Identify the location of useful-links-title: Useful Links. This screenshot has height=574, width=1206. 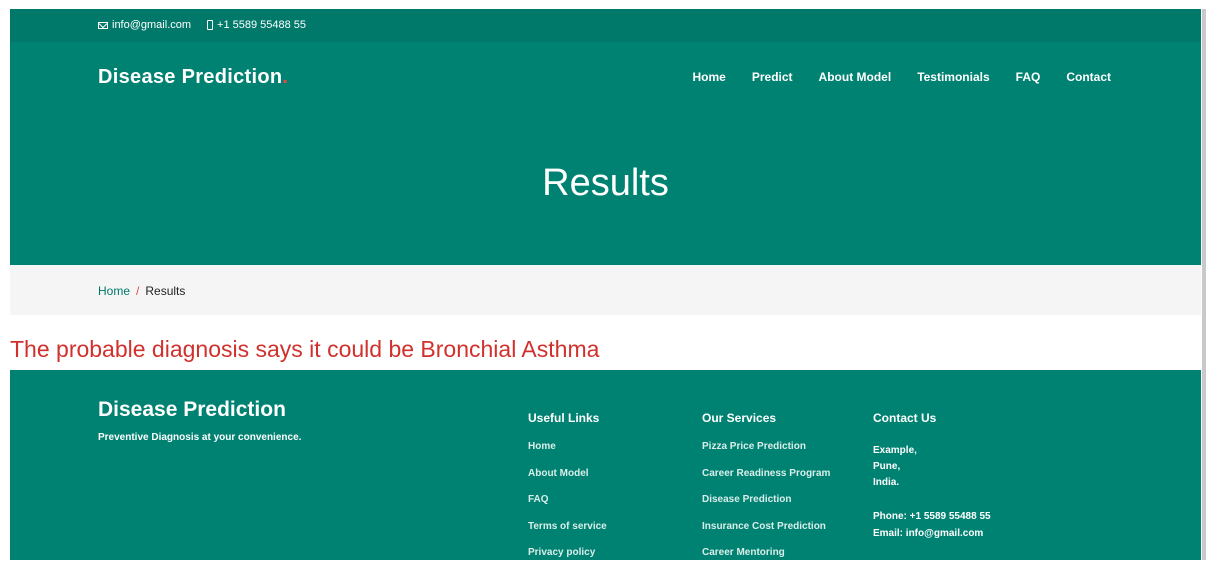
(564, 418).